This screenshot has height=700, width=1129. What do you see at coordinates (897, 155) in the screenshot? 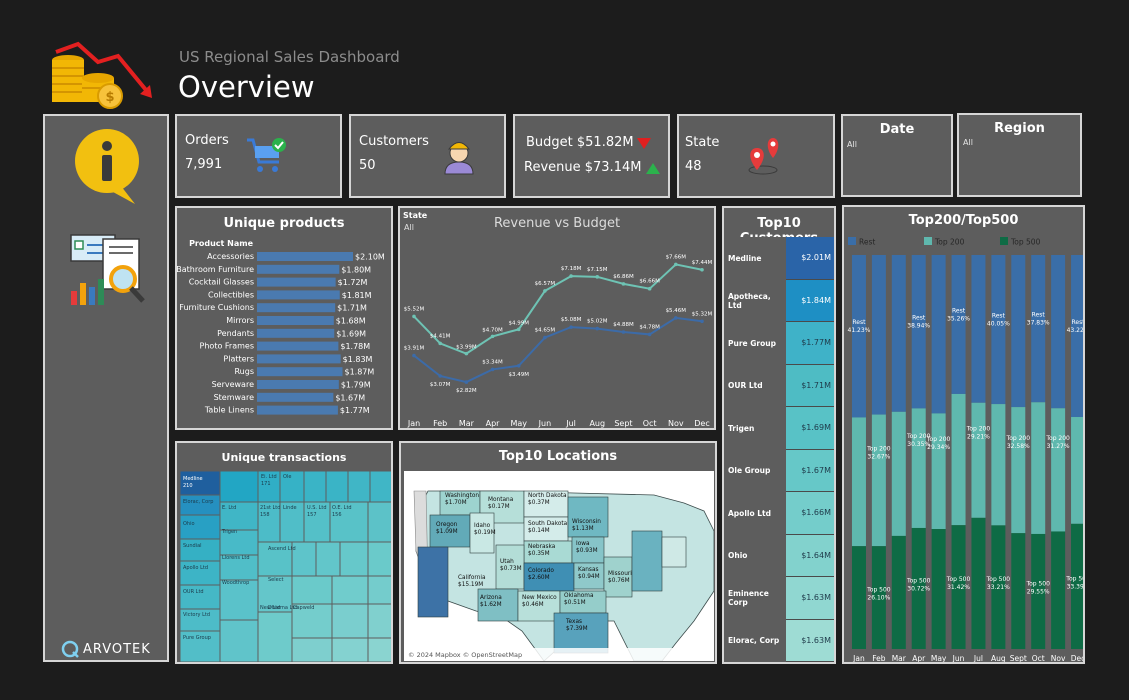
I see `filter-date: Date All` at bounding box center [897, 155].